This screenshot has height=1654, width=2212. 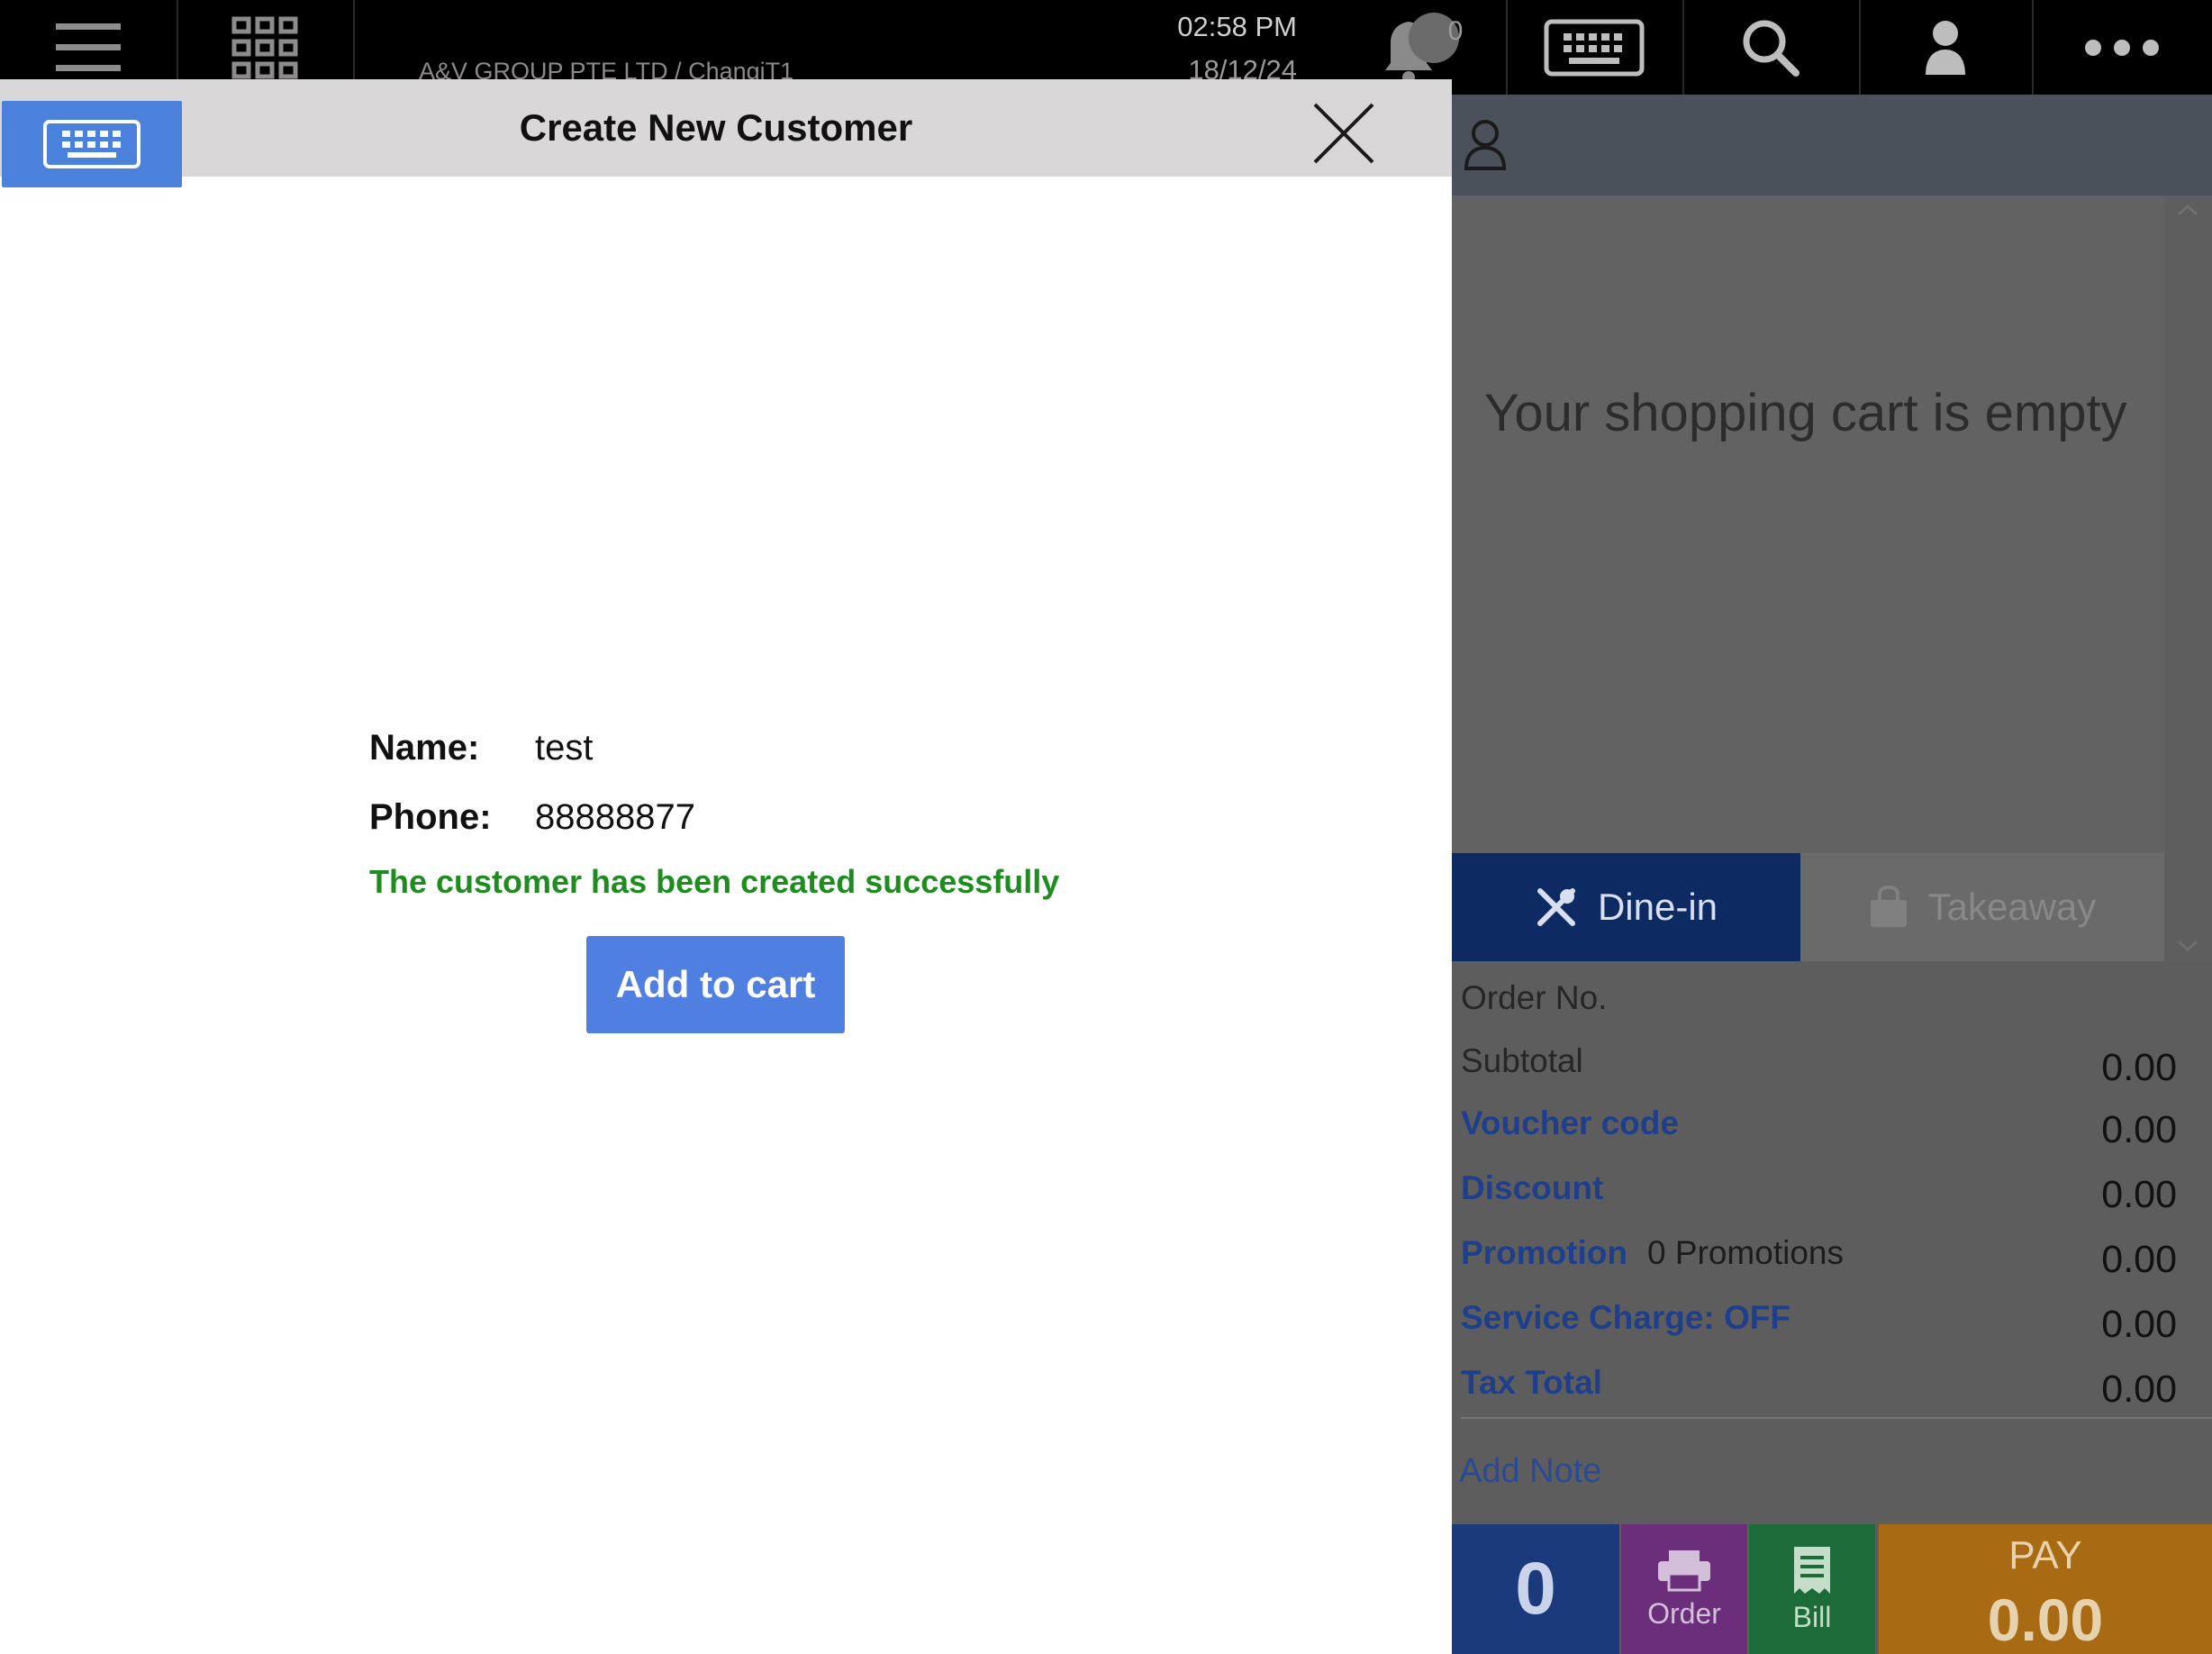 What do you see at coordinates (1522, 1060) in the screenshot?
I see `subtotal-label: Subtotal` at bounding box center [1522, 1060].